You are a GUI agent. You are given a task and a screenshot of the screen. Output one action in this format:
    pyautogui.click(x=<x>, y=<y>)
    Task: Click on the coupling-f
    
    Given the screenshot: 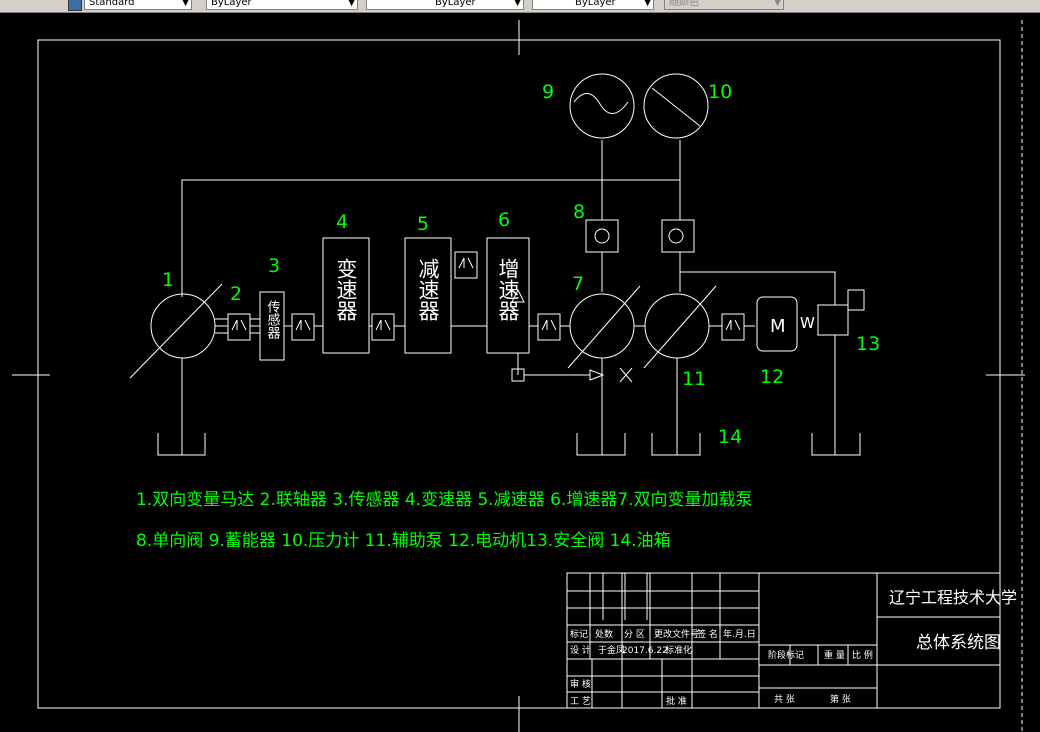 What is the action you would take?
    pyautogui.click(x=733, y=327)
    